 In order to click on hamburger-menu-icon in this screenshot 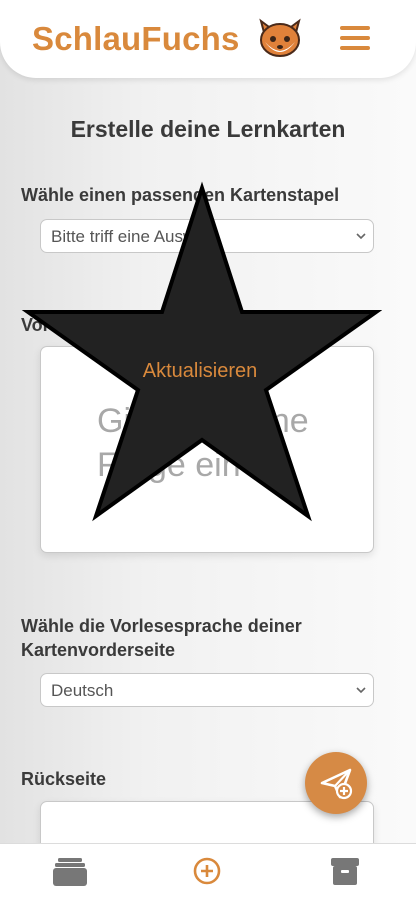, I will do `click(356, 40)`.